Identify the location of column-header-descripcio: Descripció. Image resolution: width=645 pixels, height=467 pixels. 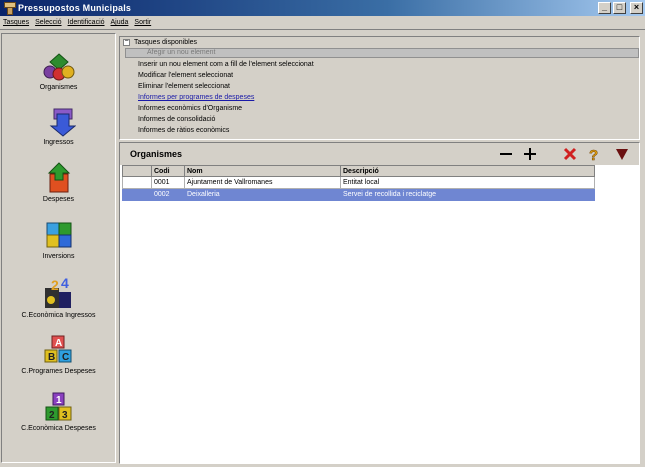
(467, 171).